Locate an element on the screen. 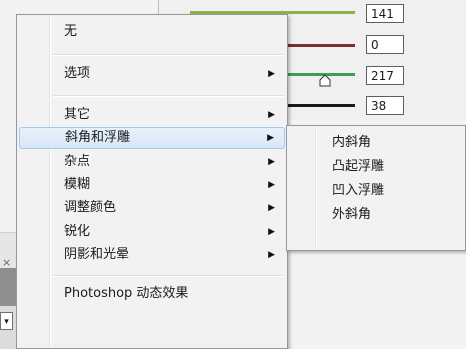 The width and height of the screenshot is (466, 349). menu-item-label: 阴影和光晕 is located at coordinates (97, 254).